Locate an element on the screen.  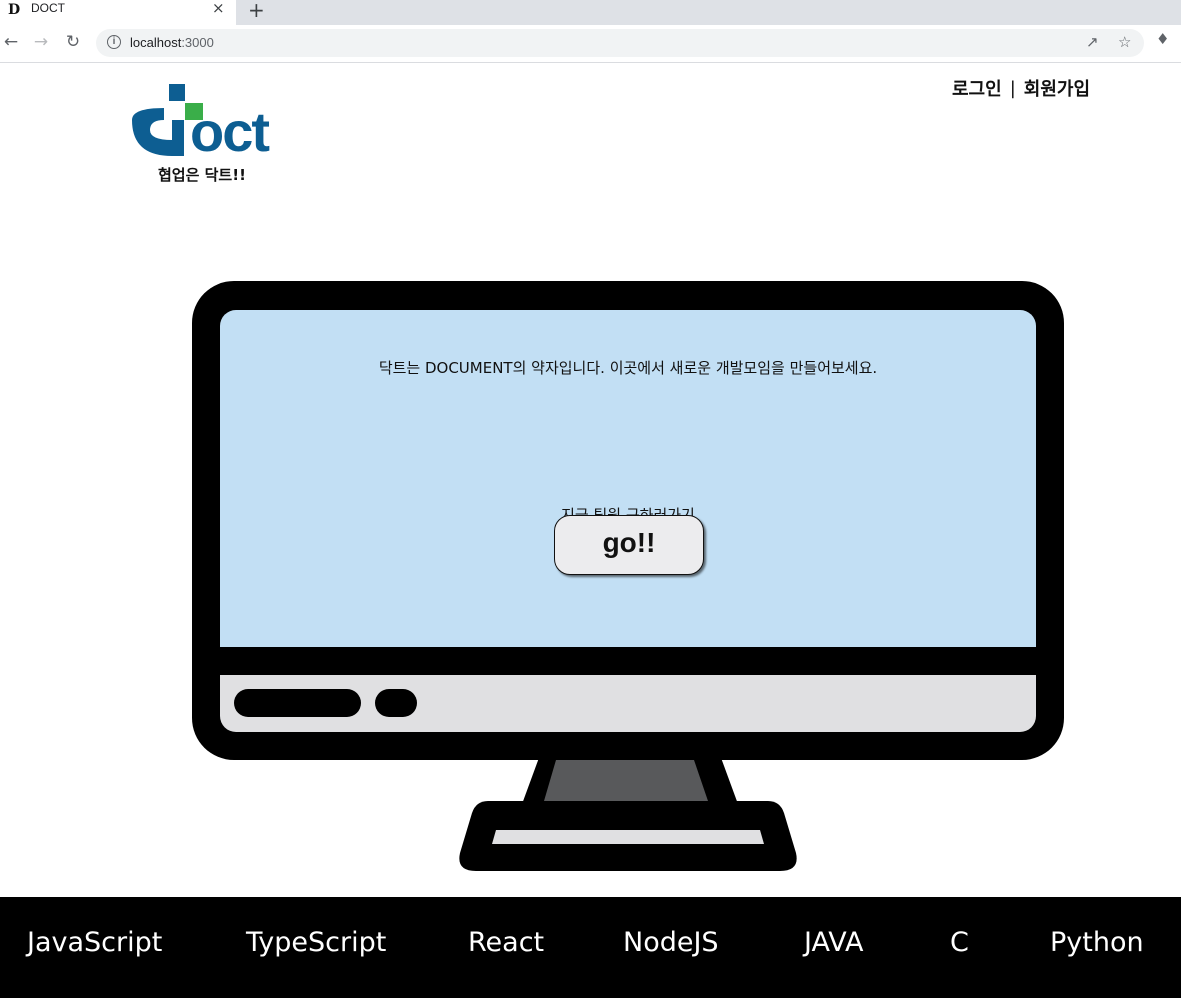
monitor-chin is located at coordinates (628, 703).